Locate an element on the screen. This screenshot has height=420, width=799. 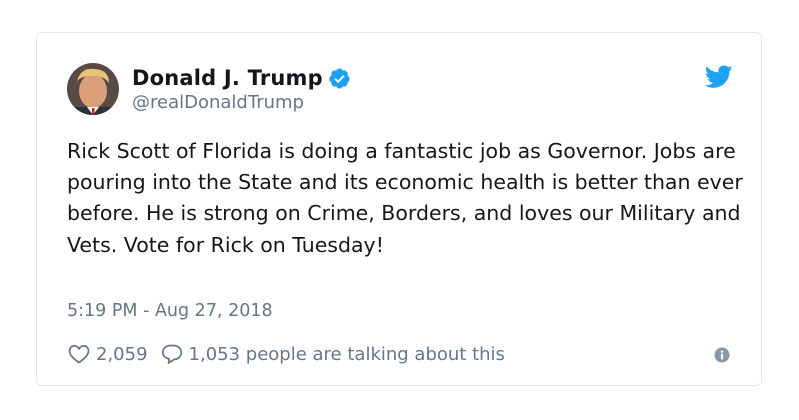
name-row: Donald J. Trump is located at coordinates (241, 78).